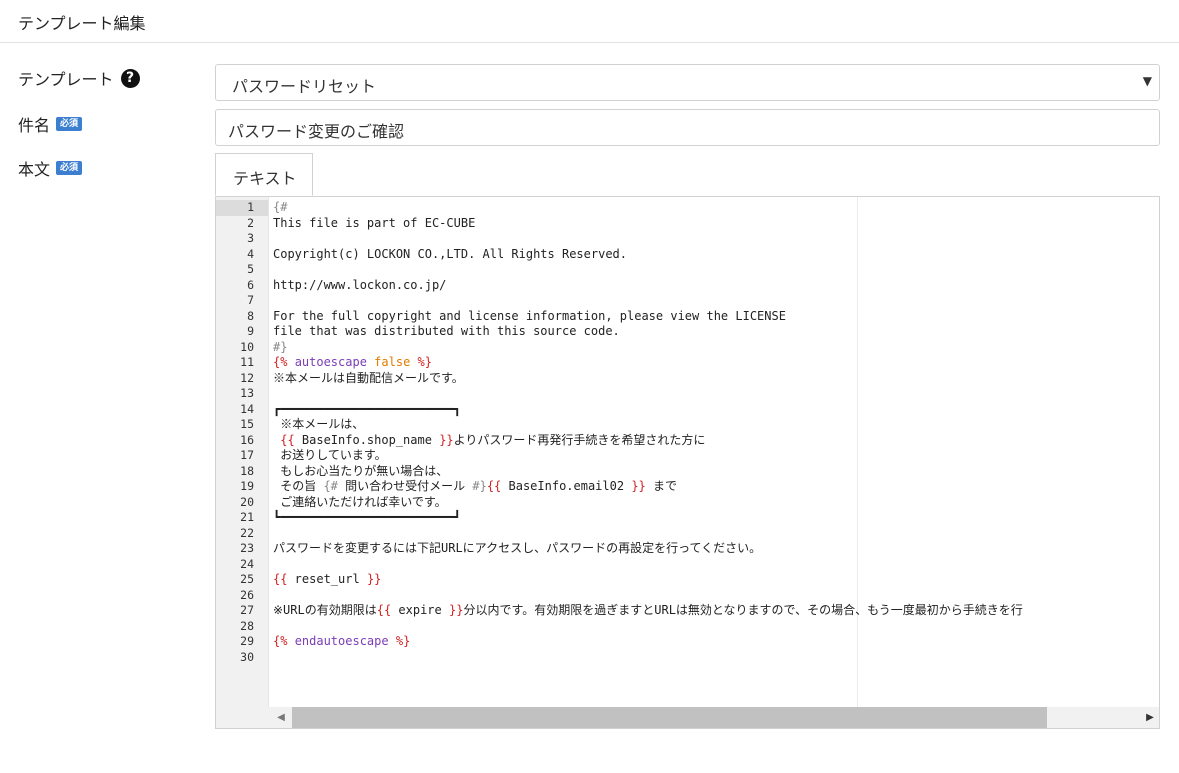  What do you see at coordinates (367, 408) in the screenshot?
I see `code-text: ┏━━━━━━━━━━━━━━━━━━━━━━━━┓` at bounding box center [367, 408].